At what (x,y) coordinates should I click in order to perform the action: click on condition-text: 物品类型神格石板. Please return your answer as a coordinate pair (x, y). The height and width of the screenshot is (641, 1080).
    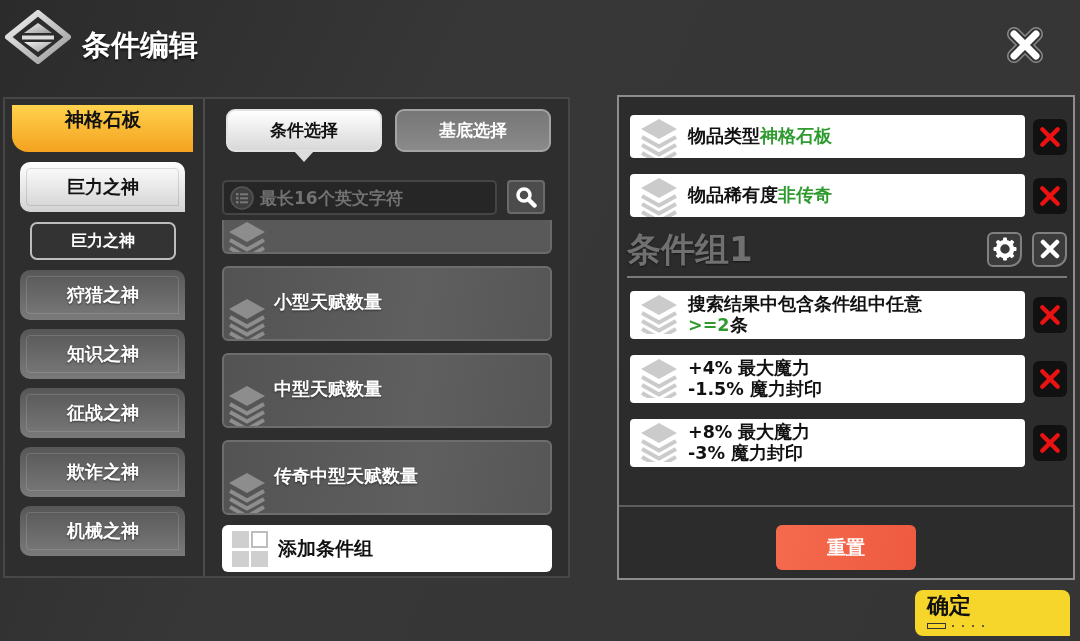
    Looking at the image, I should click on (760, 136).